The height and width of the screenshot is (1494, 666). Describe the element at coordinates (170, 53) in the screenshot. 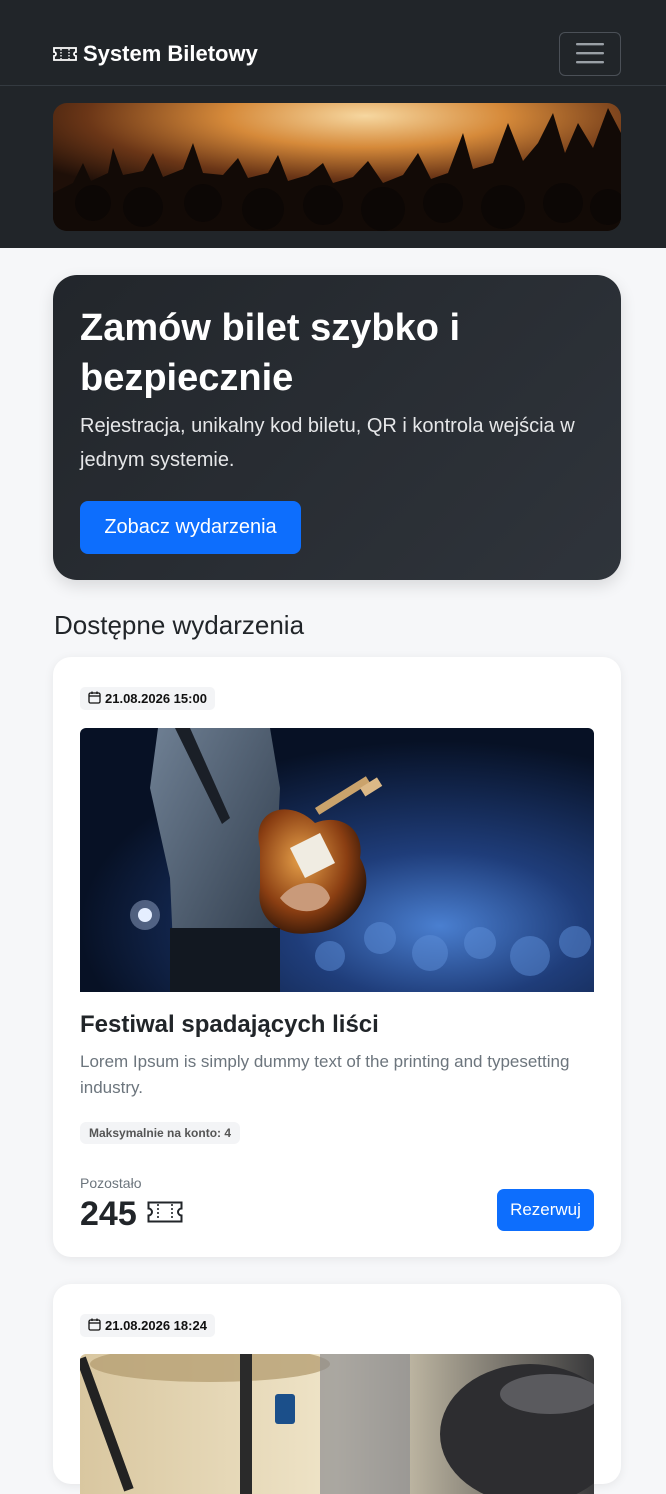

I see `brand-label: System Biletowy` at that location.